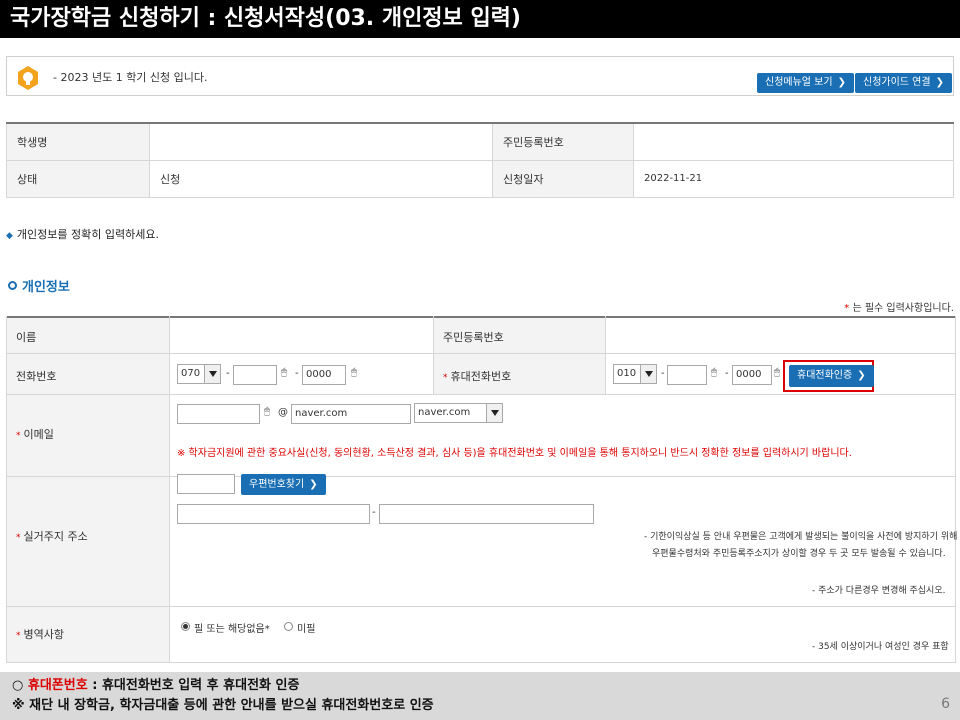 This screenshot has width=960, height=720. I want to click on status-value: 신청, so click(321, 178).